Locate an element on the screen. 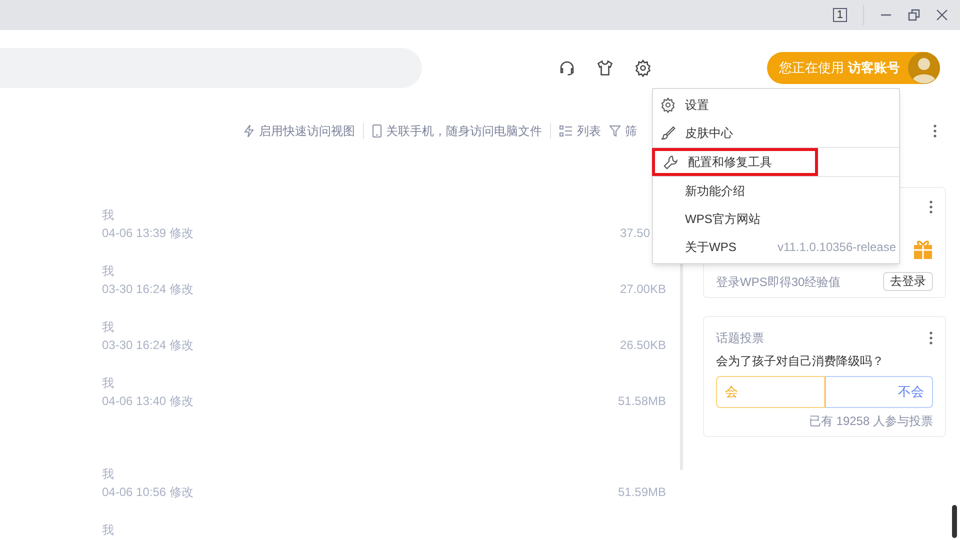 This screenshot has width=960, height=540. restore-icon is located at coordinates (914, 15).